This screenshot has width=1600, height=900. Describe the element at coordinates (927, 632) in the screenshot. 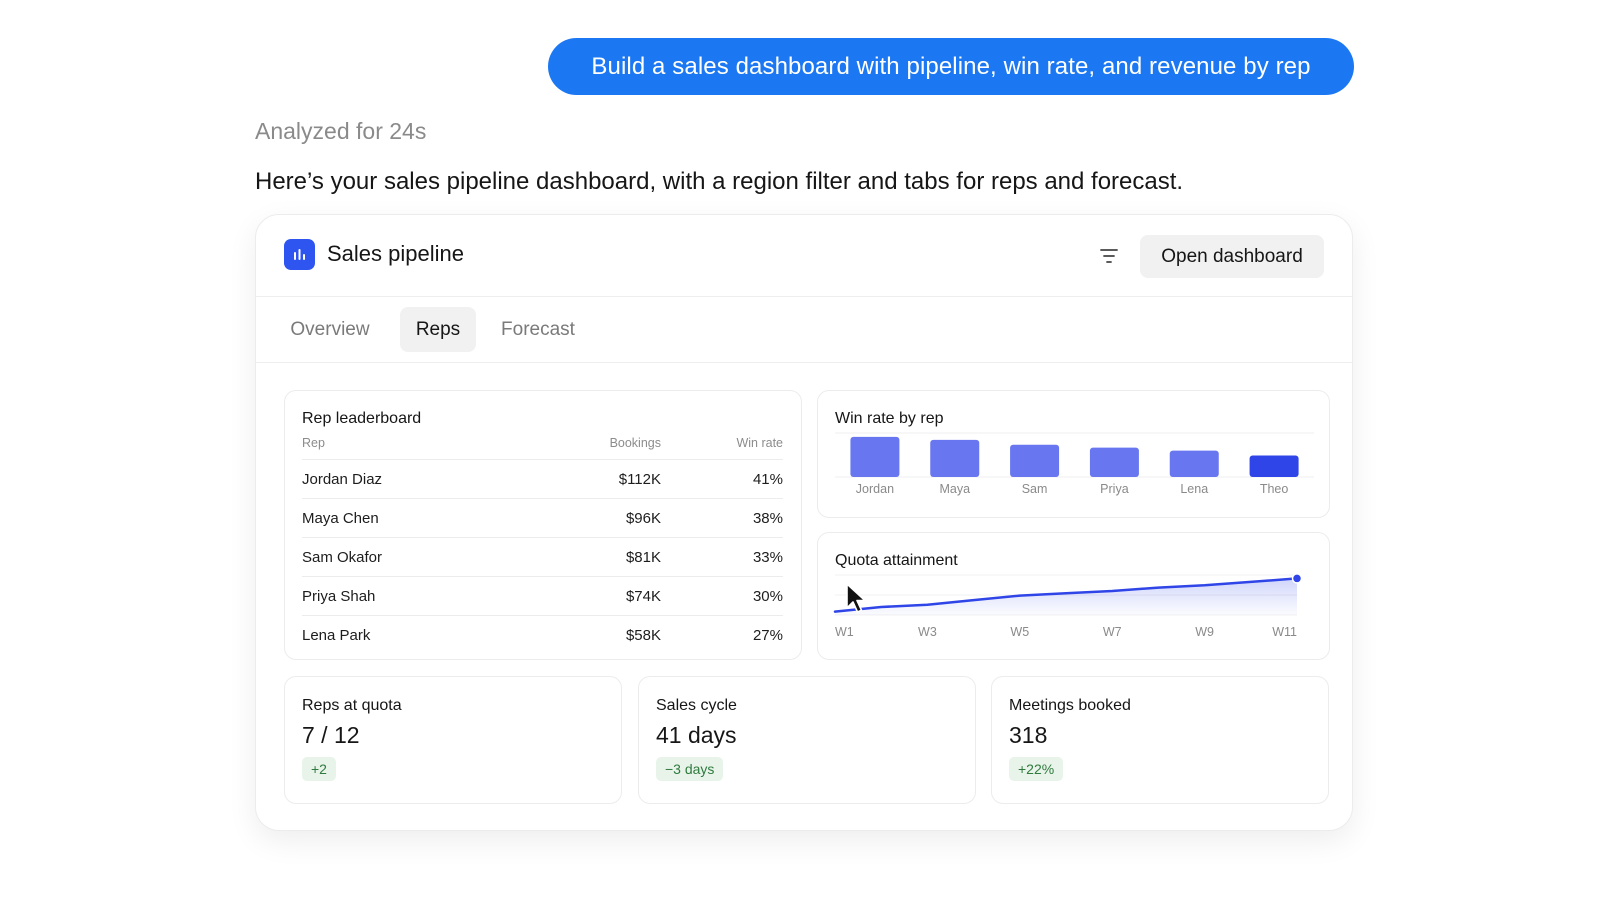

I see `x-tick-label: W3` at that location.